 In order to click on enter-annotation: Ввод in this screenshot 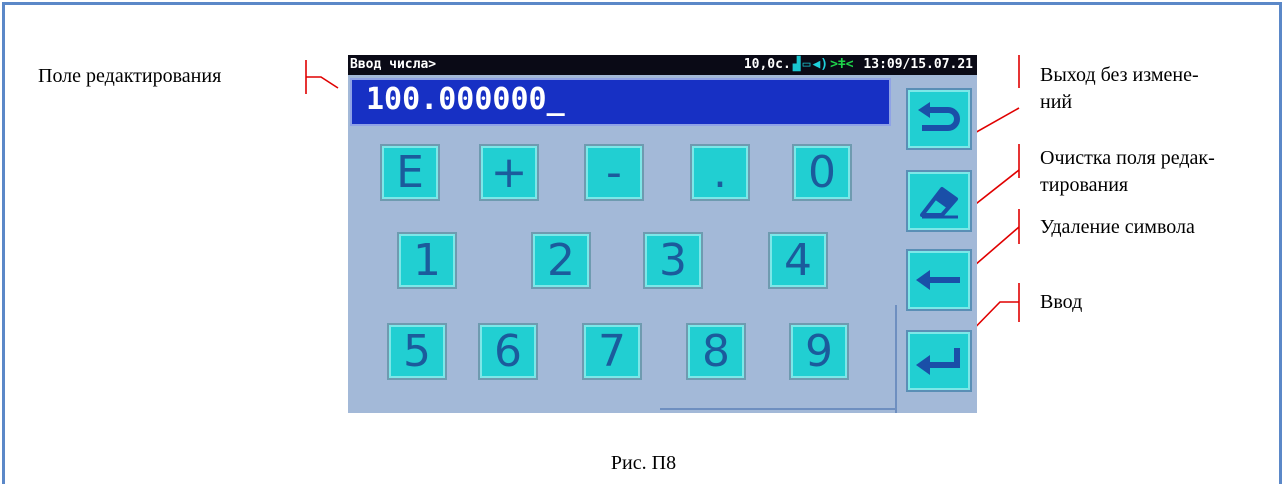, I will do `click(1061, 302)`.